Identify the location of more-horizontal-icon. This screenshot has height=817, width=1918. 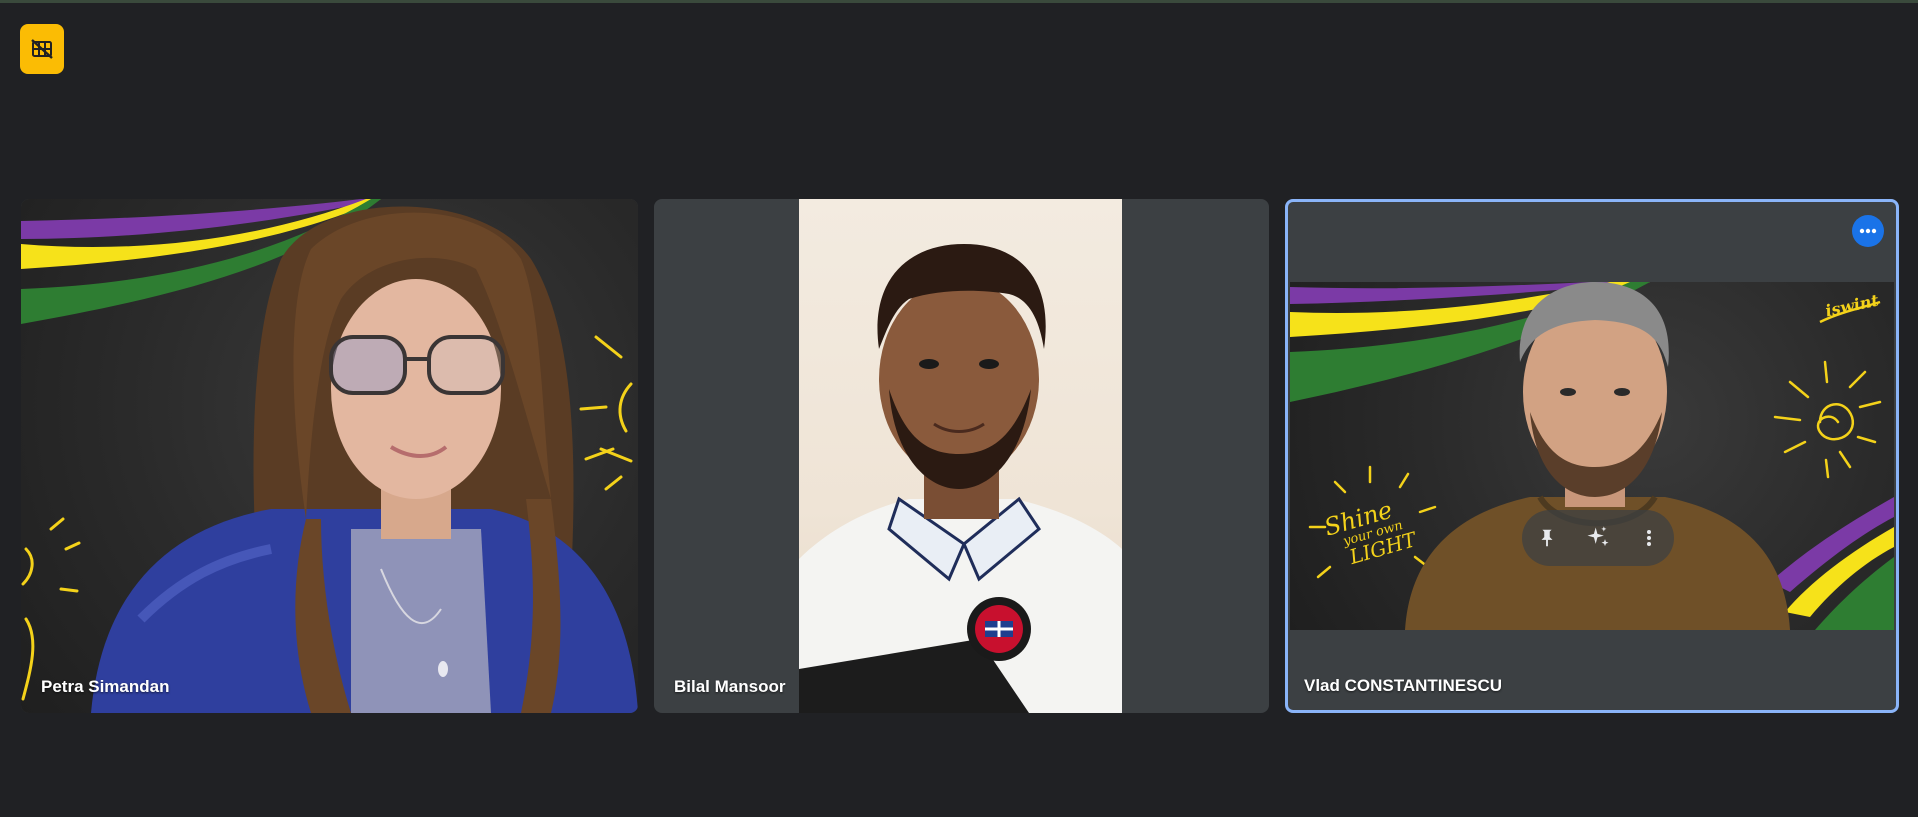
(1868, 231).